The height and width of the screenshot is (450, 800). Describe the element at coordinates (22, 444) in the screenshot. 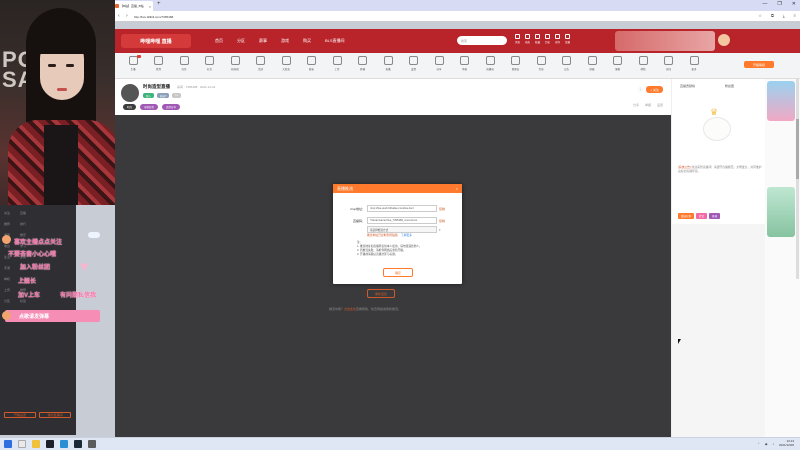

I see `search-icon` at that location.